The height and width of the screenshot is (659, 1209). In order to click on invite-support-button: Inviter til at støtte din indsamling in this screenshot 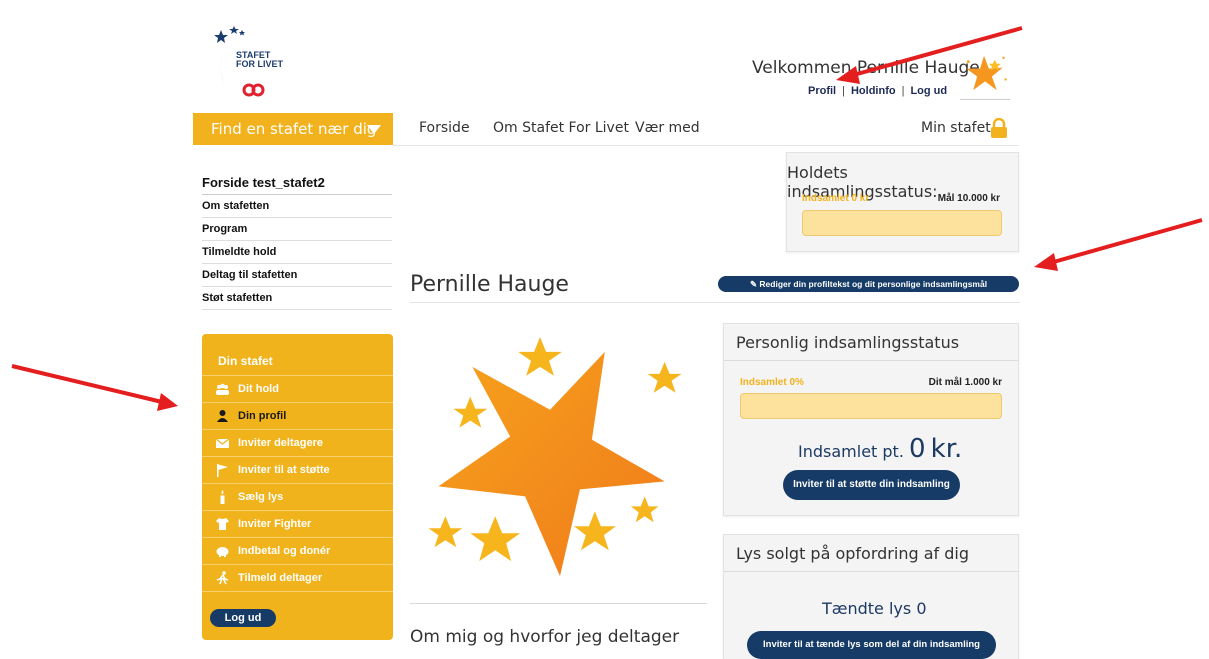, I will do `click(871, 485)`.